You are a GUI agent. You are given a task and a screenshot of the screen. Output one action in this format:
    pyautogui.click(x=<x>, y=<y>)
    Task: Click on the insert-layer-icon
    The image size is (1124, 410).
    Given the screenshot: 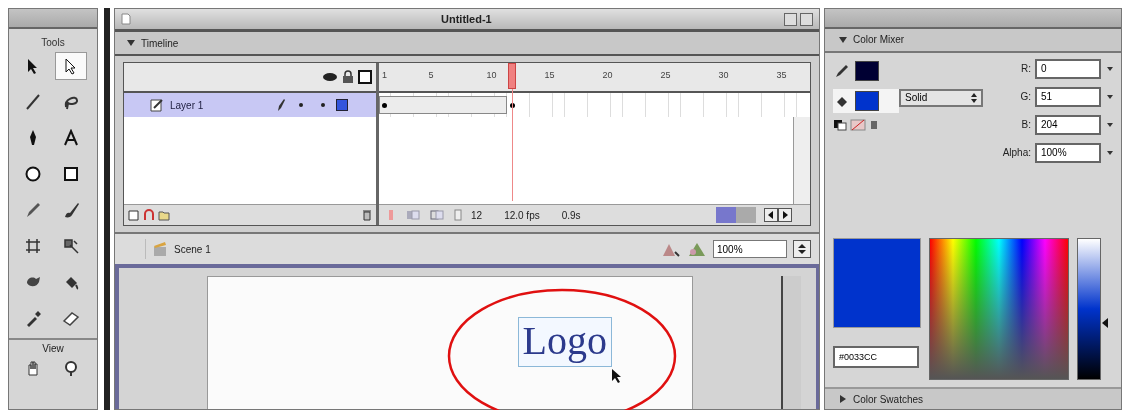 What is the action you would take?
    pyautogui.click(x=134, y=215)
    